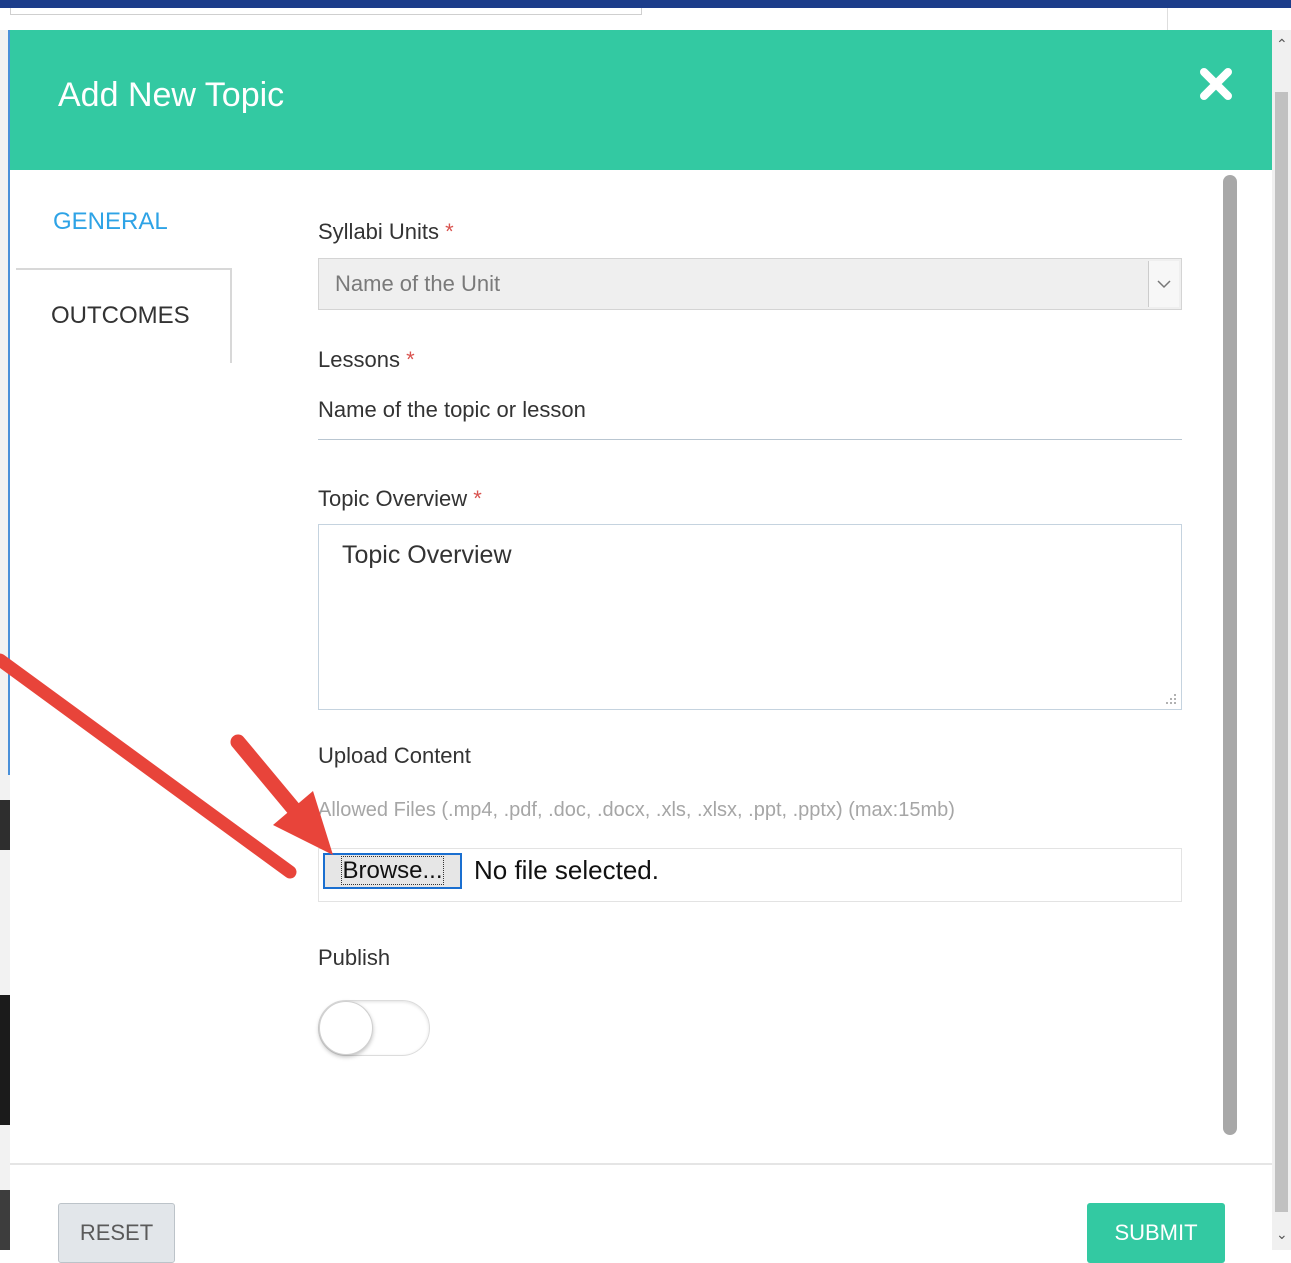 The image size is (1291, 1263). I want to click on modal-title: Add New Topic, so click(171, 95).